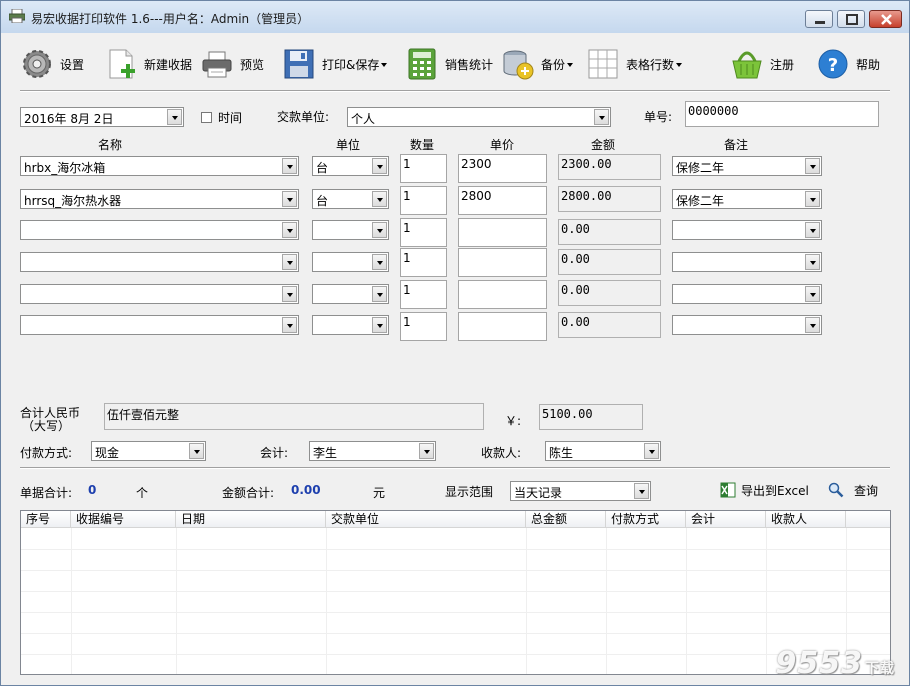  Describe the element at coordinates (885, 19) in the screenshot. I see `close-button` at that location.